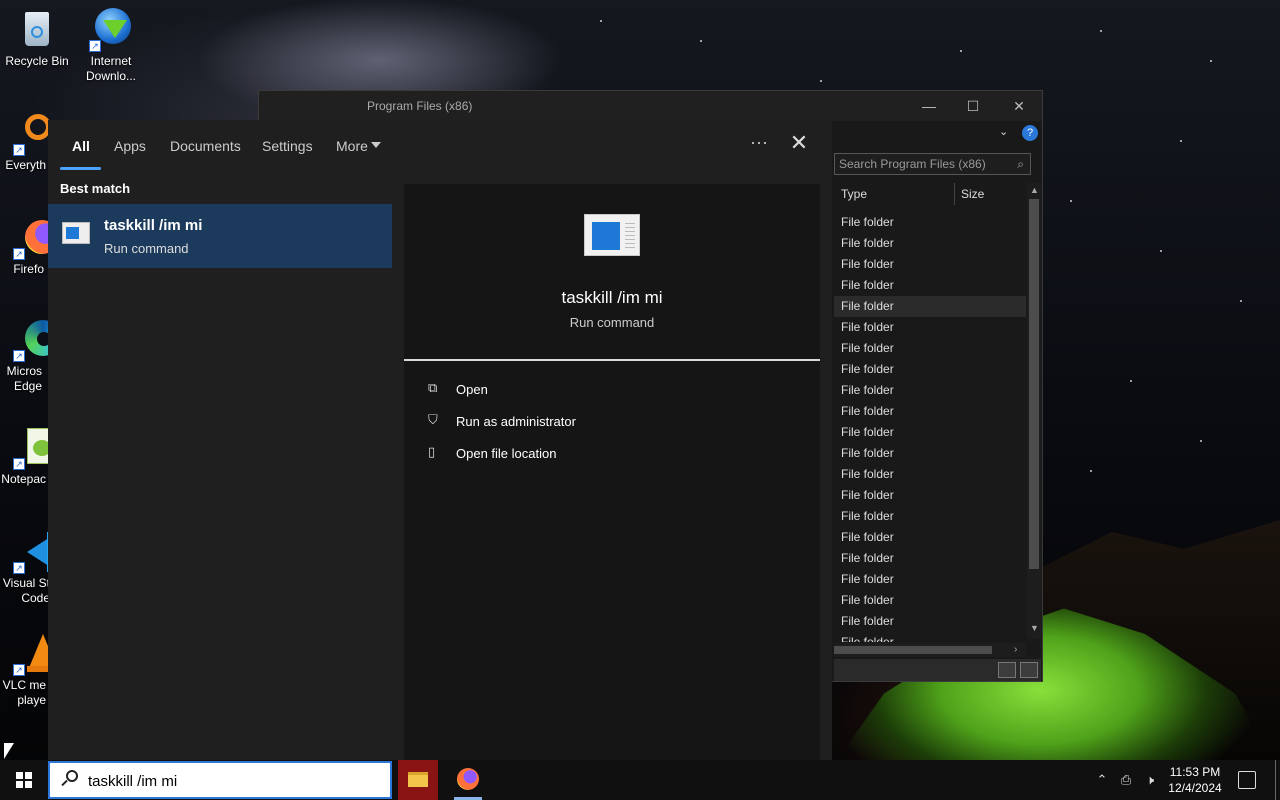  What do you see at coordinates (376, 145) in the screenshot?
I see `caret-down-icon` at bounding box center [376, 145].